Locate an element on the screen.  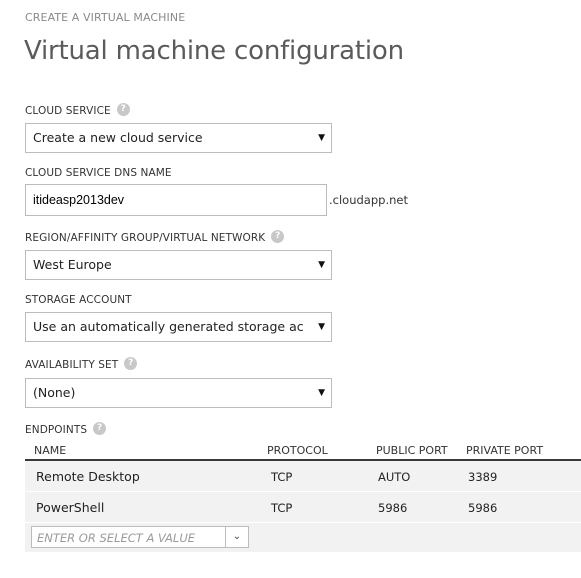
endpoint-name: Remote Desktop is located at coordinates (88, 476).